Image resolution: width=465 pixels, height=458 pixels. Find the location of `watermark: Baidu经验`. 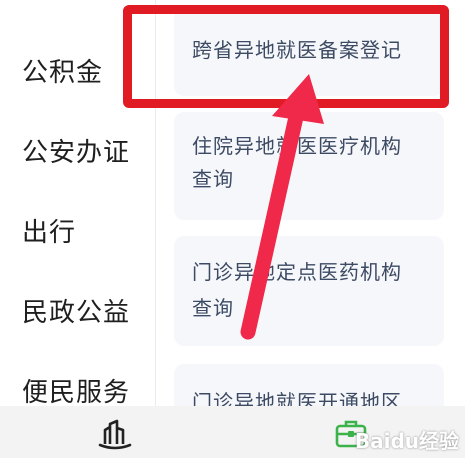

watermark: Baidu经验 is located at coordinates (406, 441).